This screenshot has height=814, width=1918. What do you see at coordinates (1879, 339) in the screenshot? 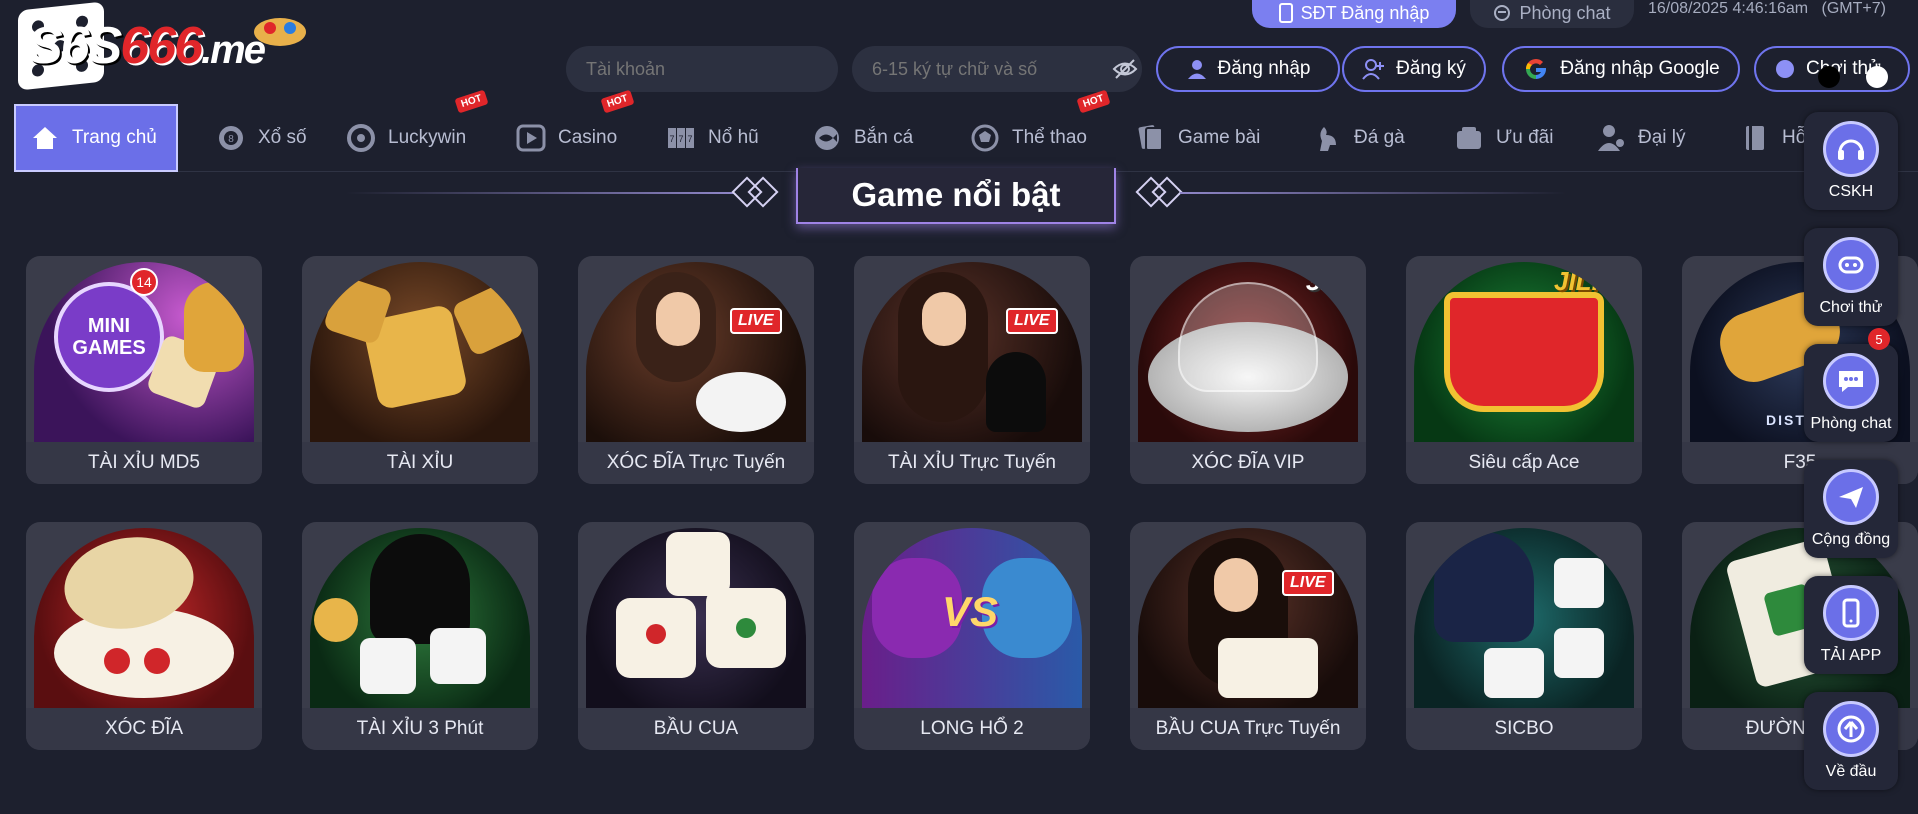
I see `chat-count-badge: 5` at bounding box center [1879, 339].